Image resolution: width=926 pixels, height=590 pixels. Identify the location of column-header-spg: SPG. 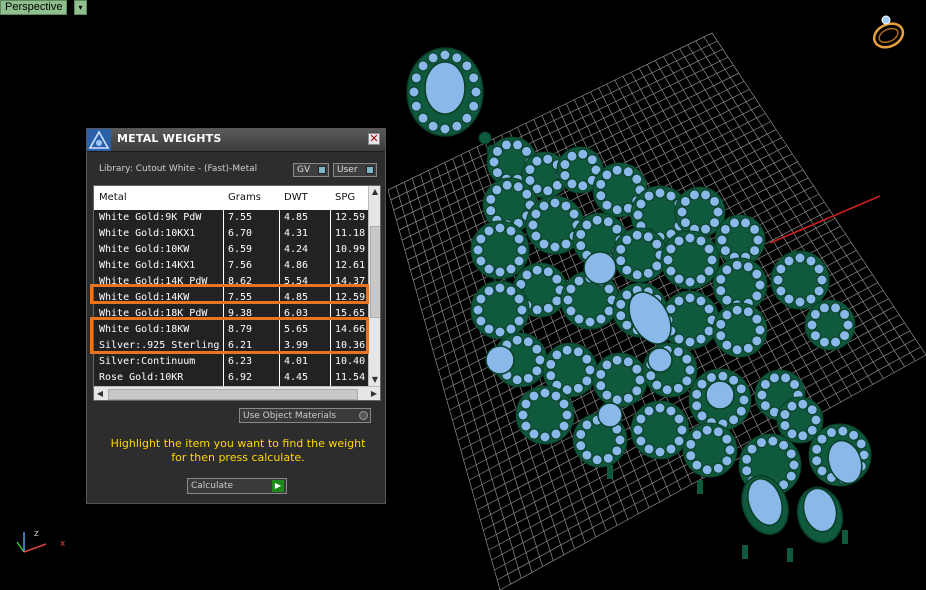
(345, 197).